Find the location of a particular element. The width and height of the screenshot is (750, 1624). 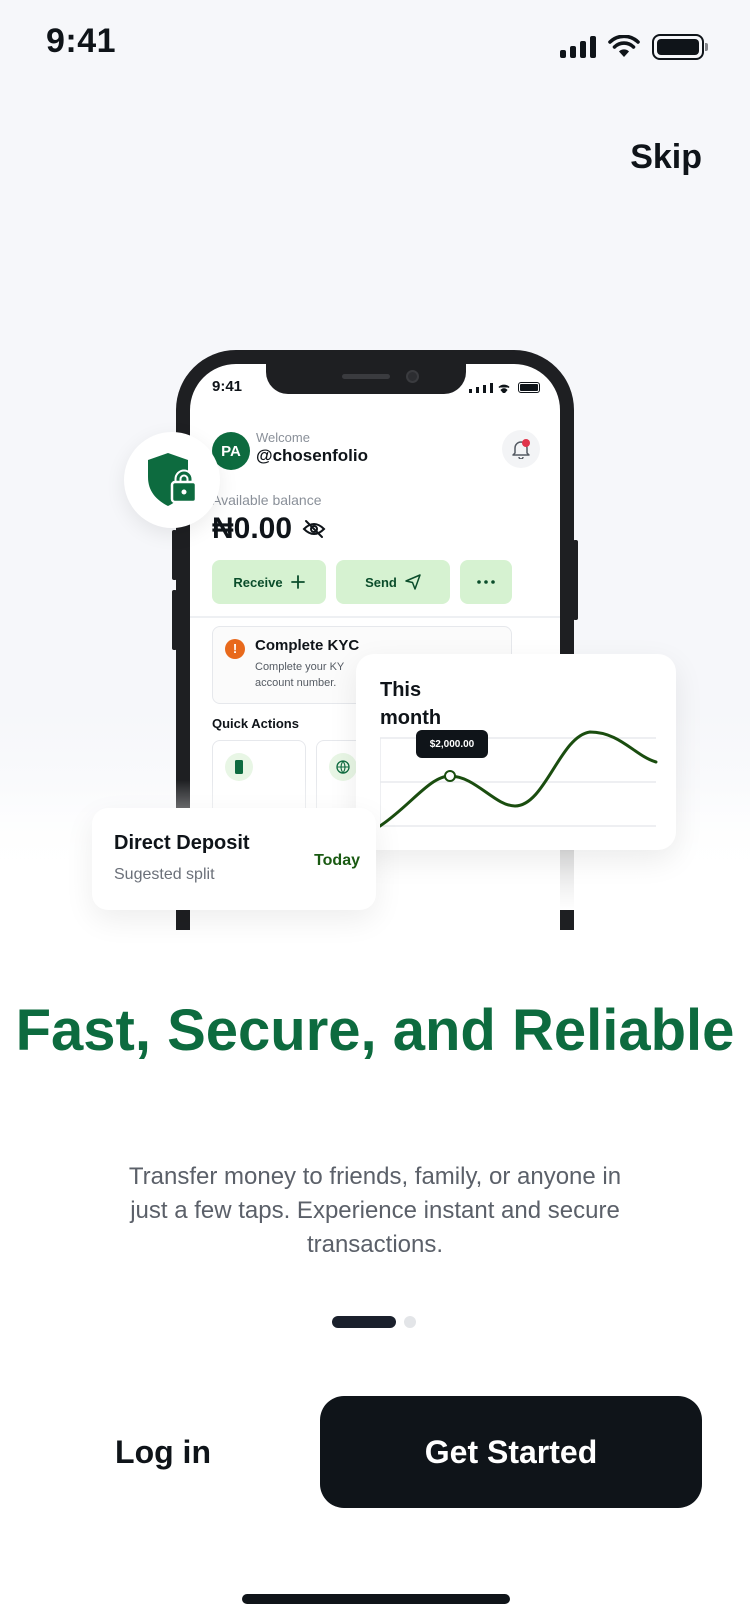

skip-button: Skip is located at coordinates (666, 157).